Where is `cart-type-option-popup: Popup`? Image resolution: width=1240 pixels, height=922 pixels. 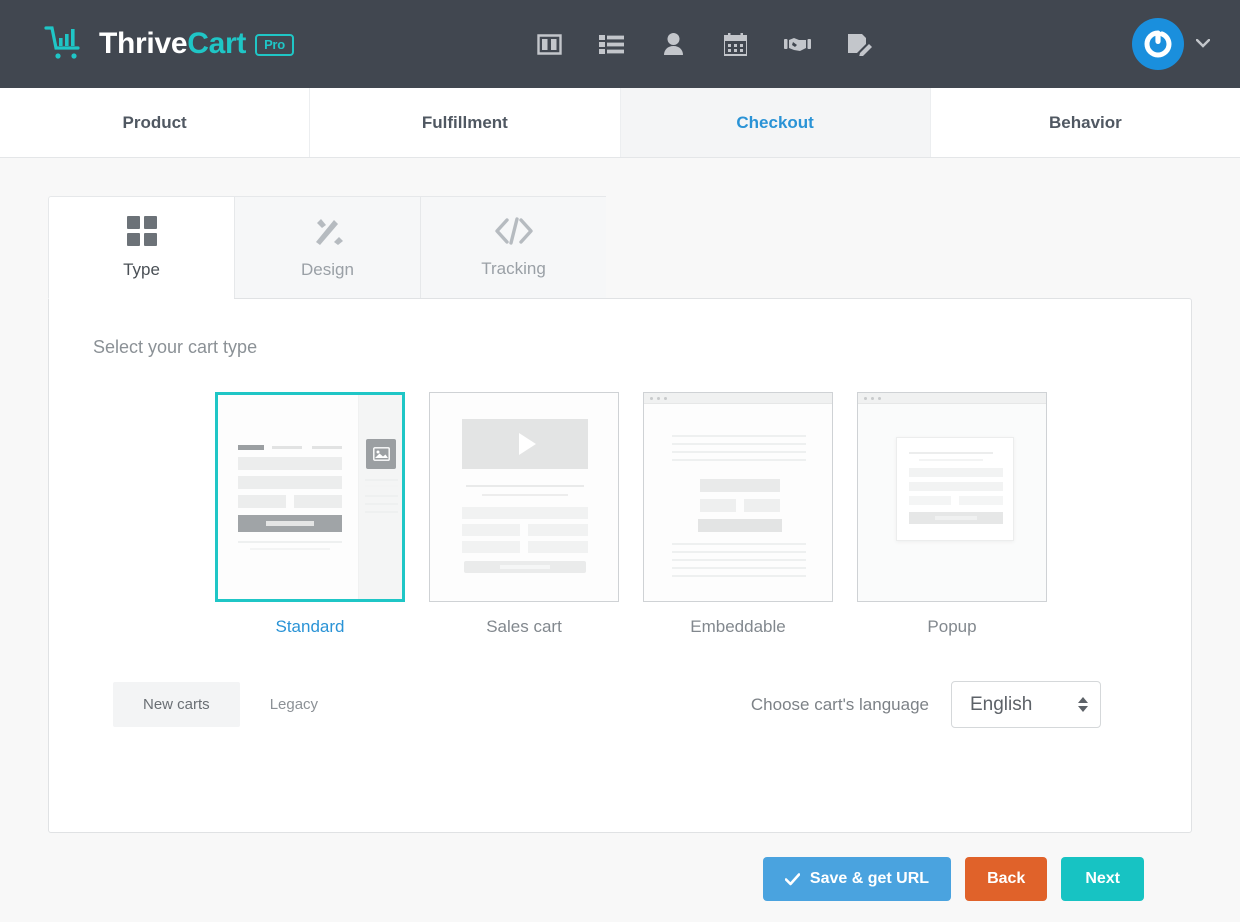
cart-type-option-popup: Popup is located at coordinates (952, 514).